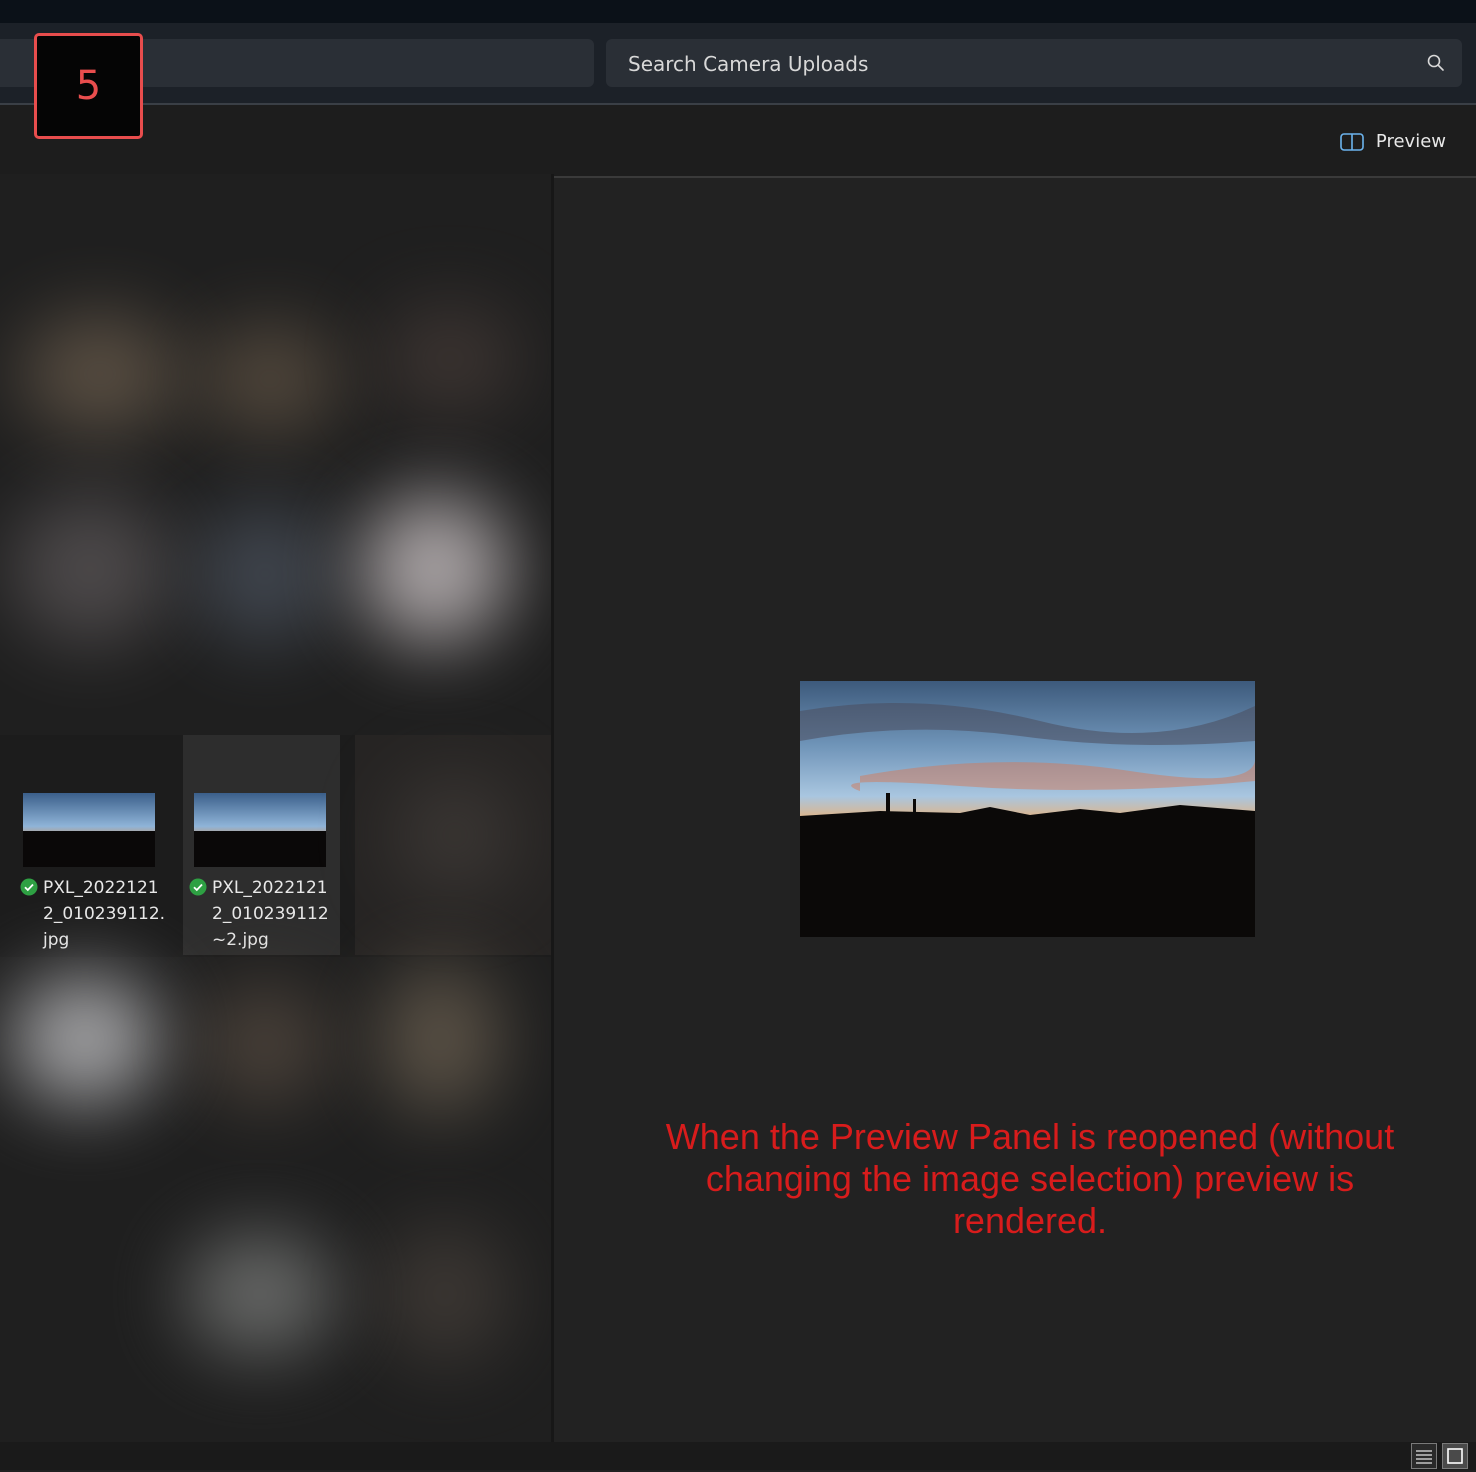 The height and width of the screenshot is (1472, 1476). I want to click on file-tile-selected: PXL_20221212_010239112~2.jpg, so click(261, 845).